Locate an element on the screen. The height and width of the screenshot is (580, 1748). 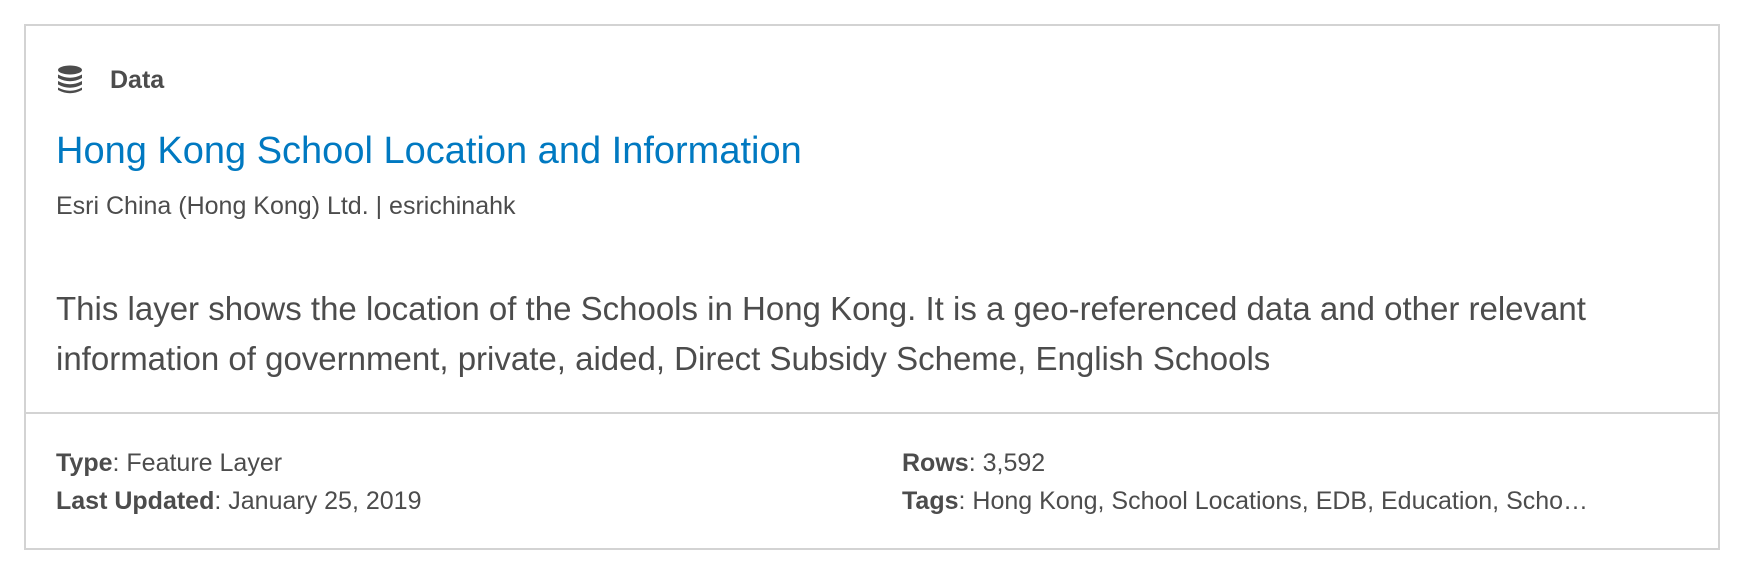
meta-updated-row: Last Updated: January 25, 2019 is located at coordinates (466, 501).